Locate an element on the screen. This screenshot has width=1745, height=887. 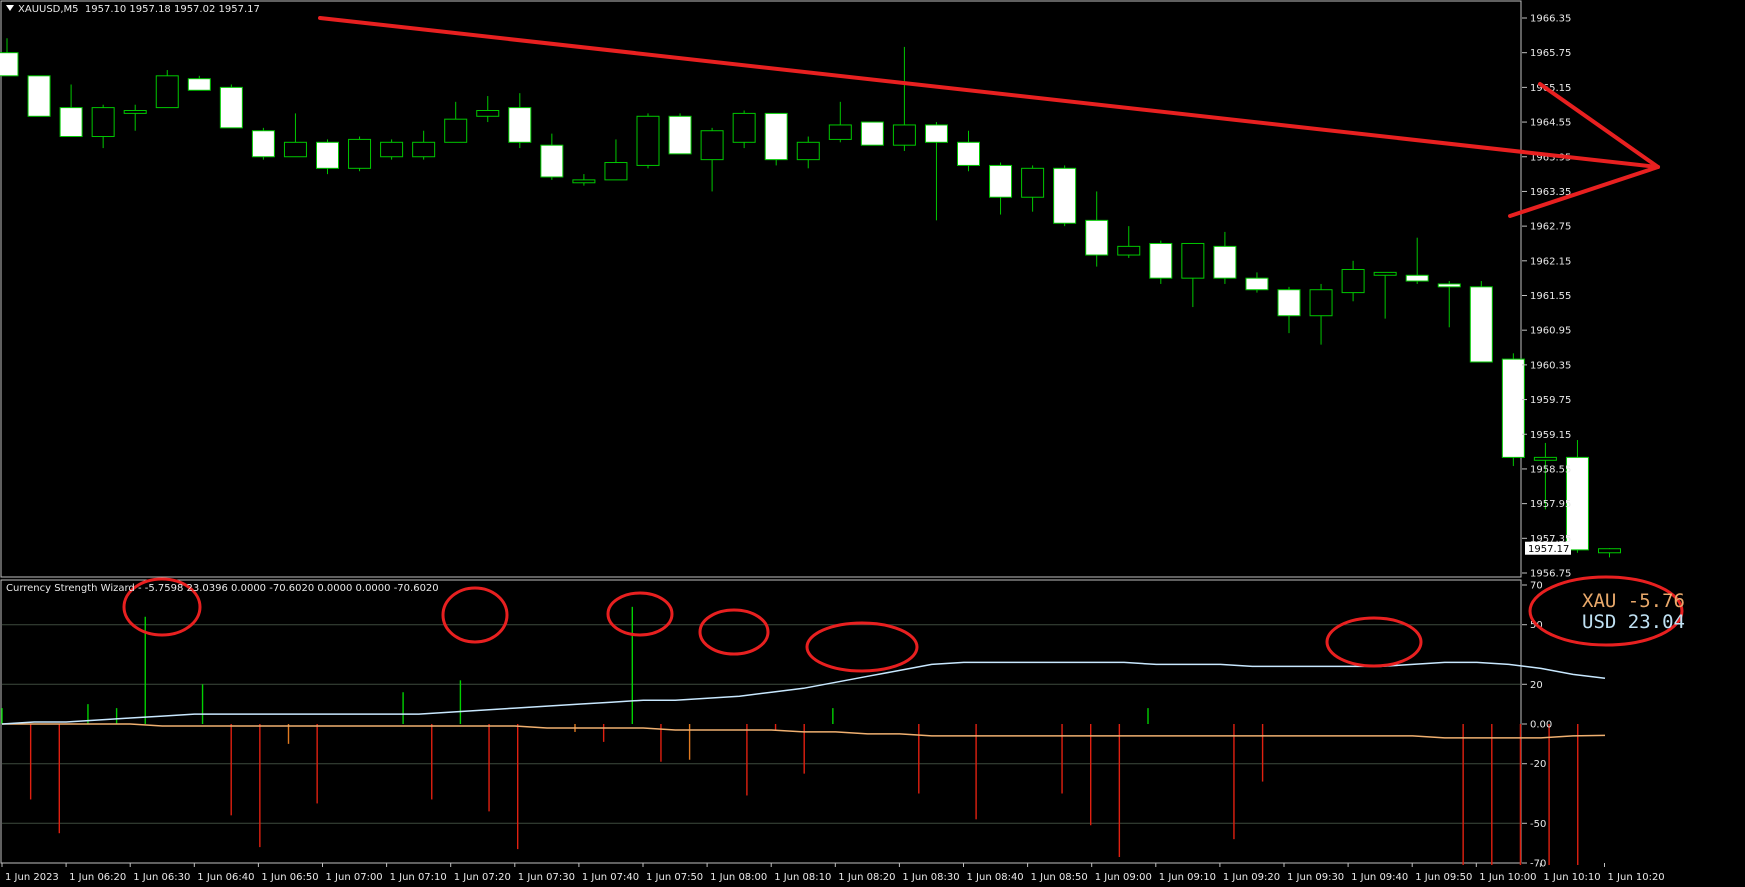
price-tick-label: 1957.95 is located at coordinates (1550, 504).